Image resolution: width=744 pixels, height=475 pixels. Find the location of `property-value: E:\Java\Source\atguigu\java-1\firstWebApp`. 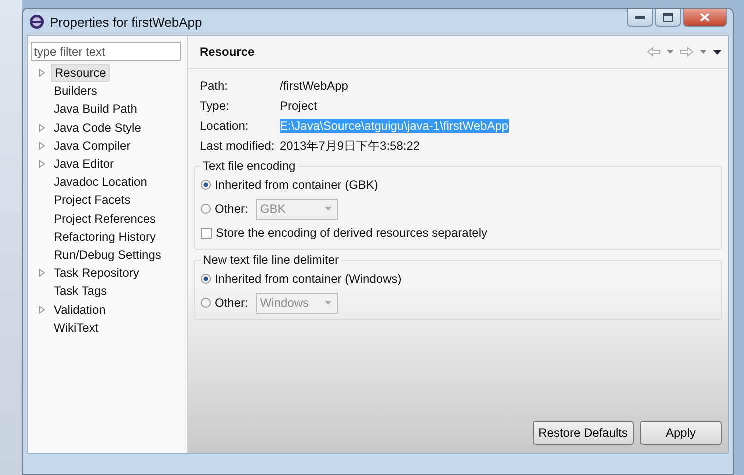

property-value: E:\Java\Source\atguigu\java-1\firstWebApp is located at coordinates (394, 126).